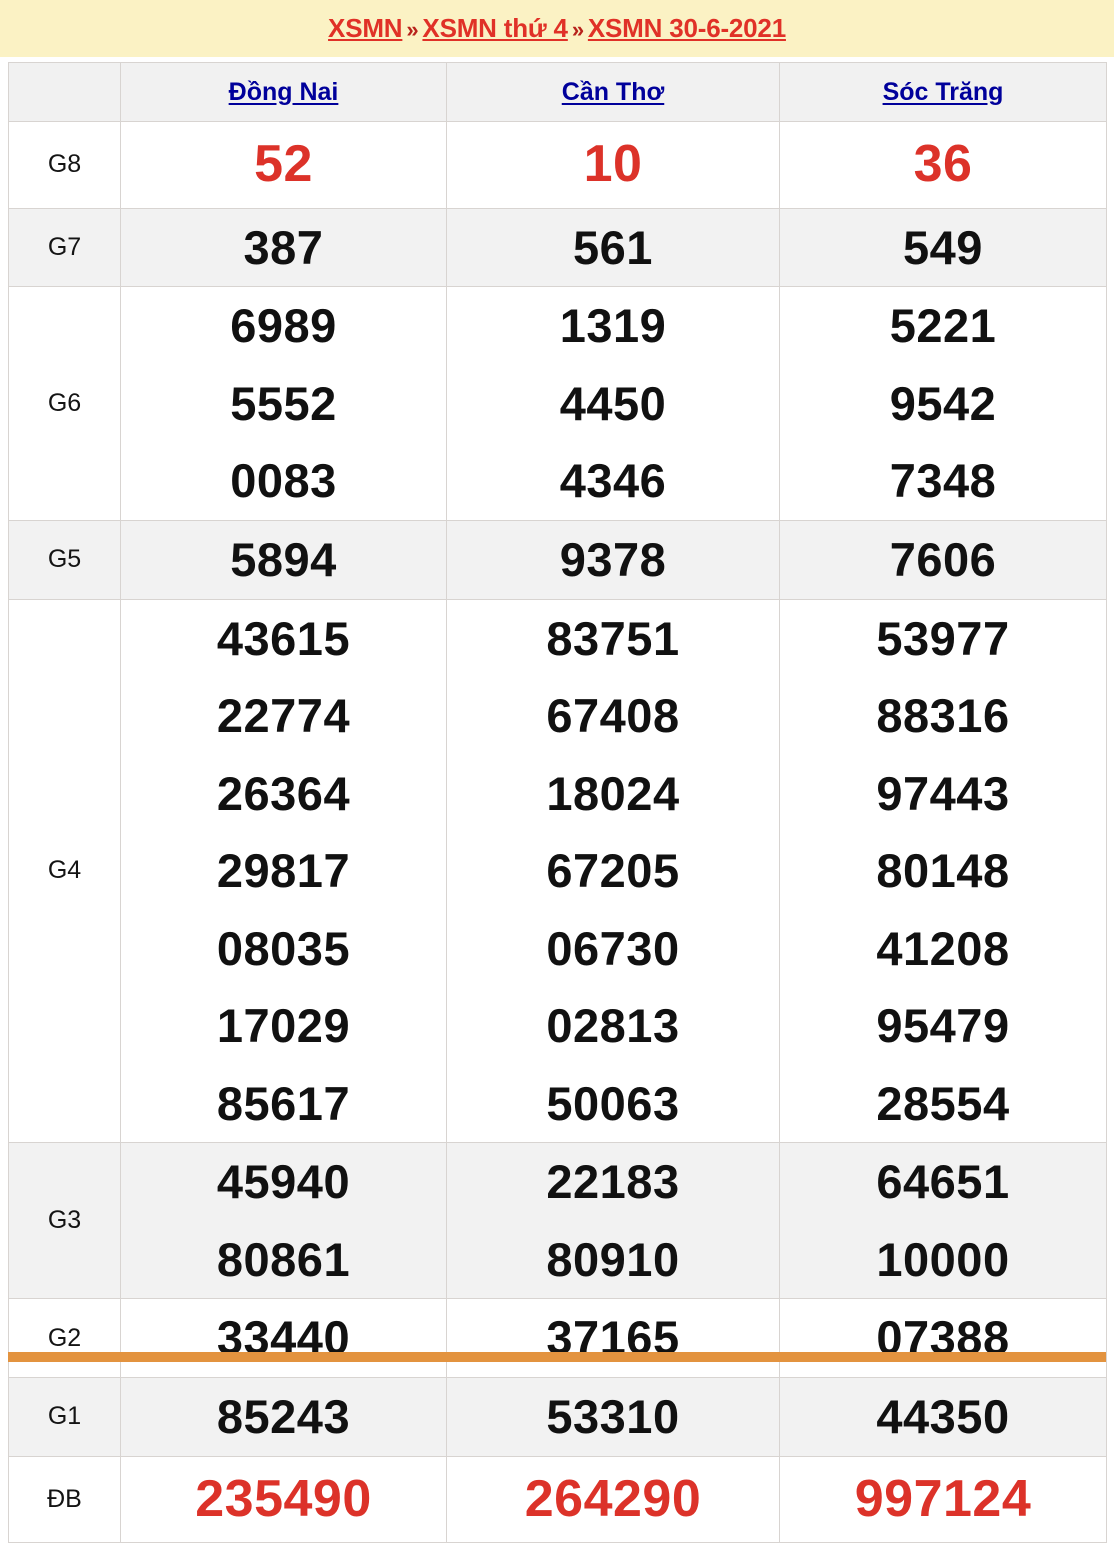  I want to click on prize-row-g3: G3 45940 80861 22183 80910 64651 10000, so click(557, 1221).